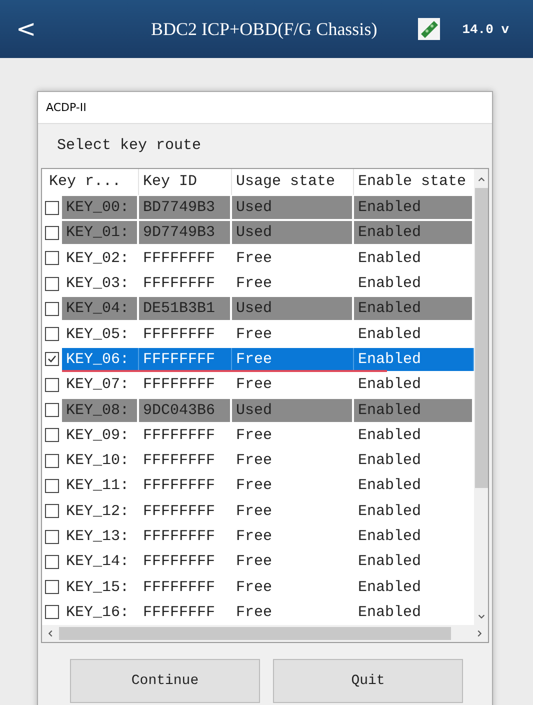 Image resolution: width=533 pixels, height=705 pixels. Describe the element at coordinates (265, 108) in the screenshot. I see `dialog-title: ACDP-II` at that location.